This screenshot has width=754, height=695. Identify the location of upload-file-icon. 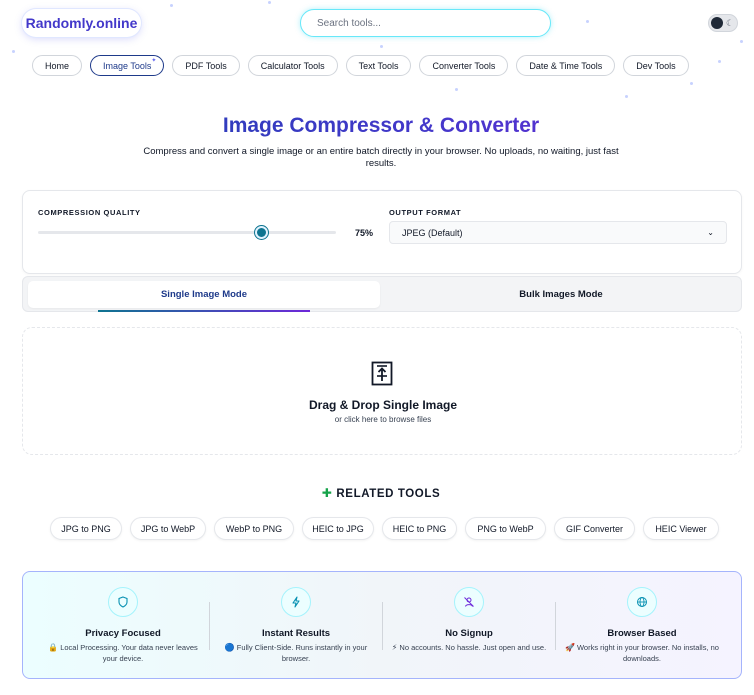
(382, 373).